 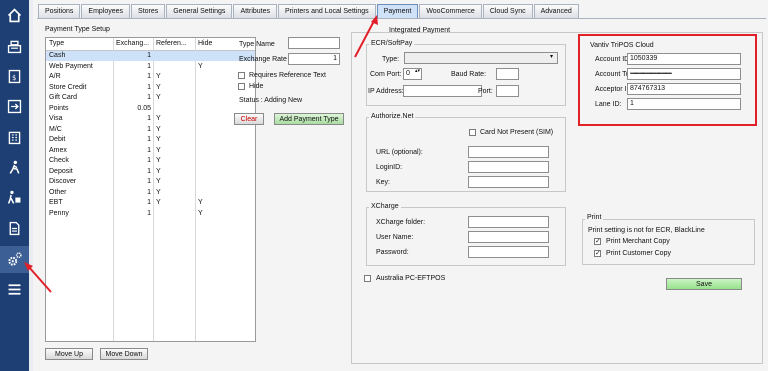 I want to click on table-row: Points 0.05, so click(x=150, y=109).